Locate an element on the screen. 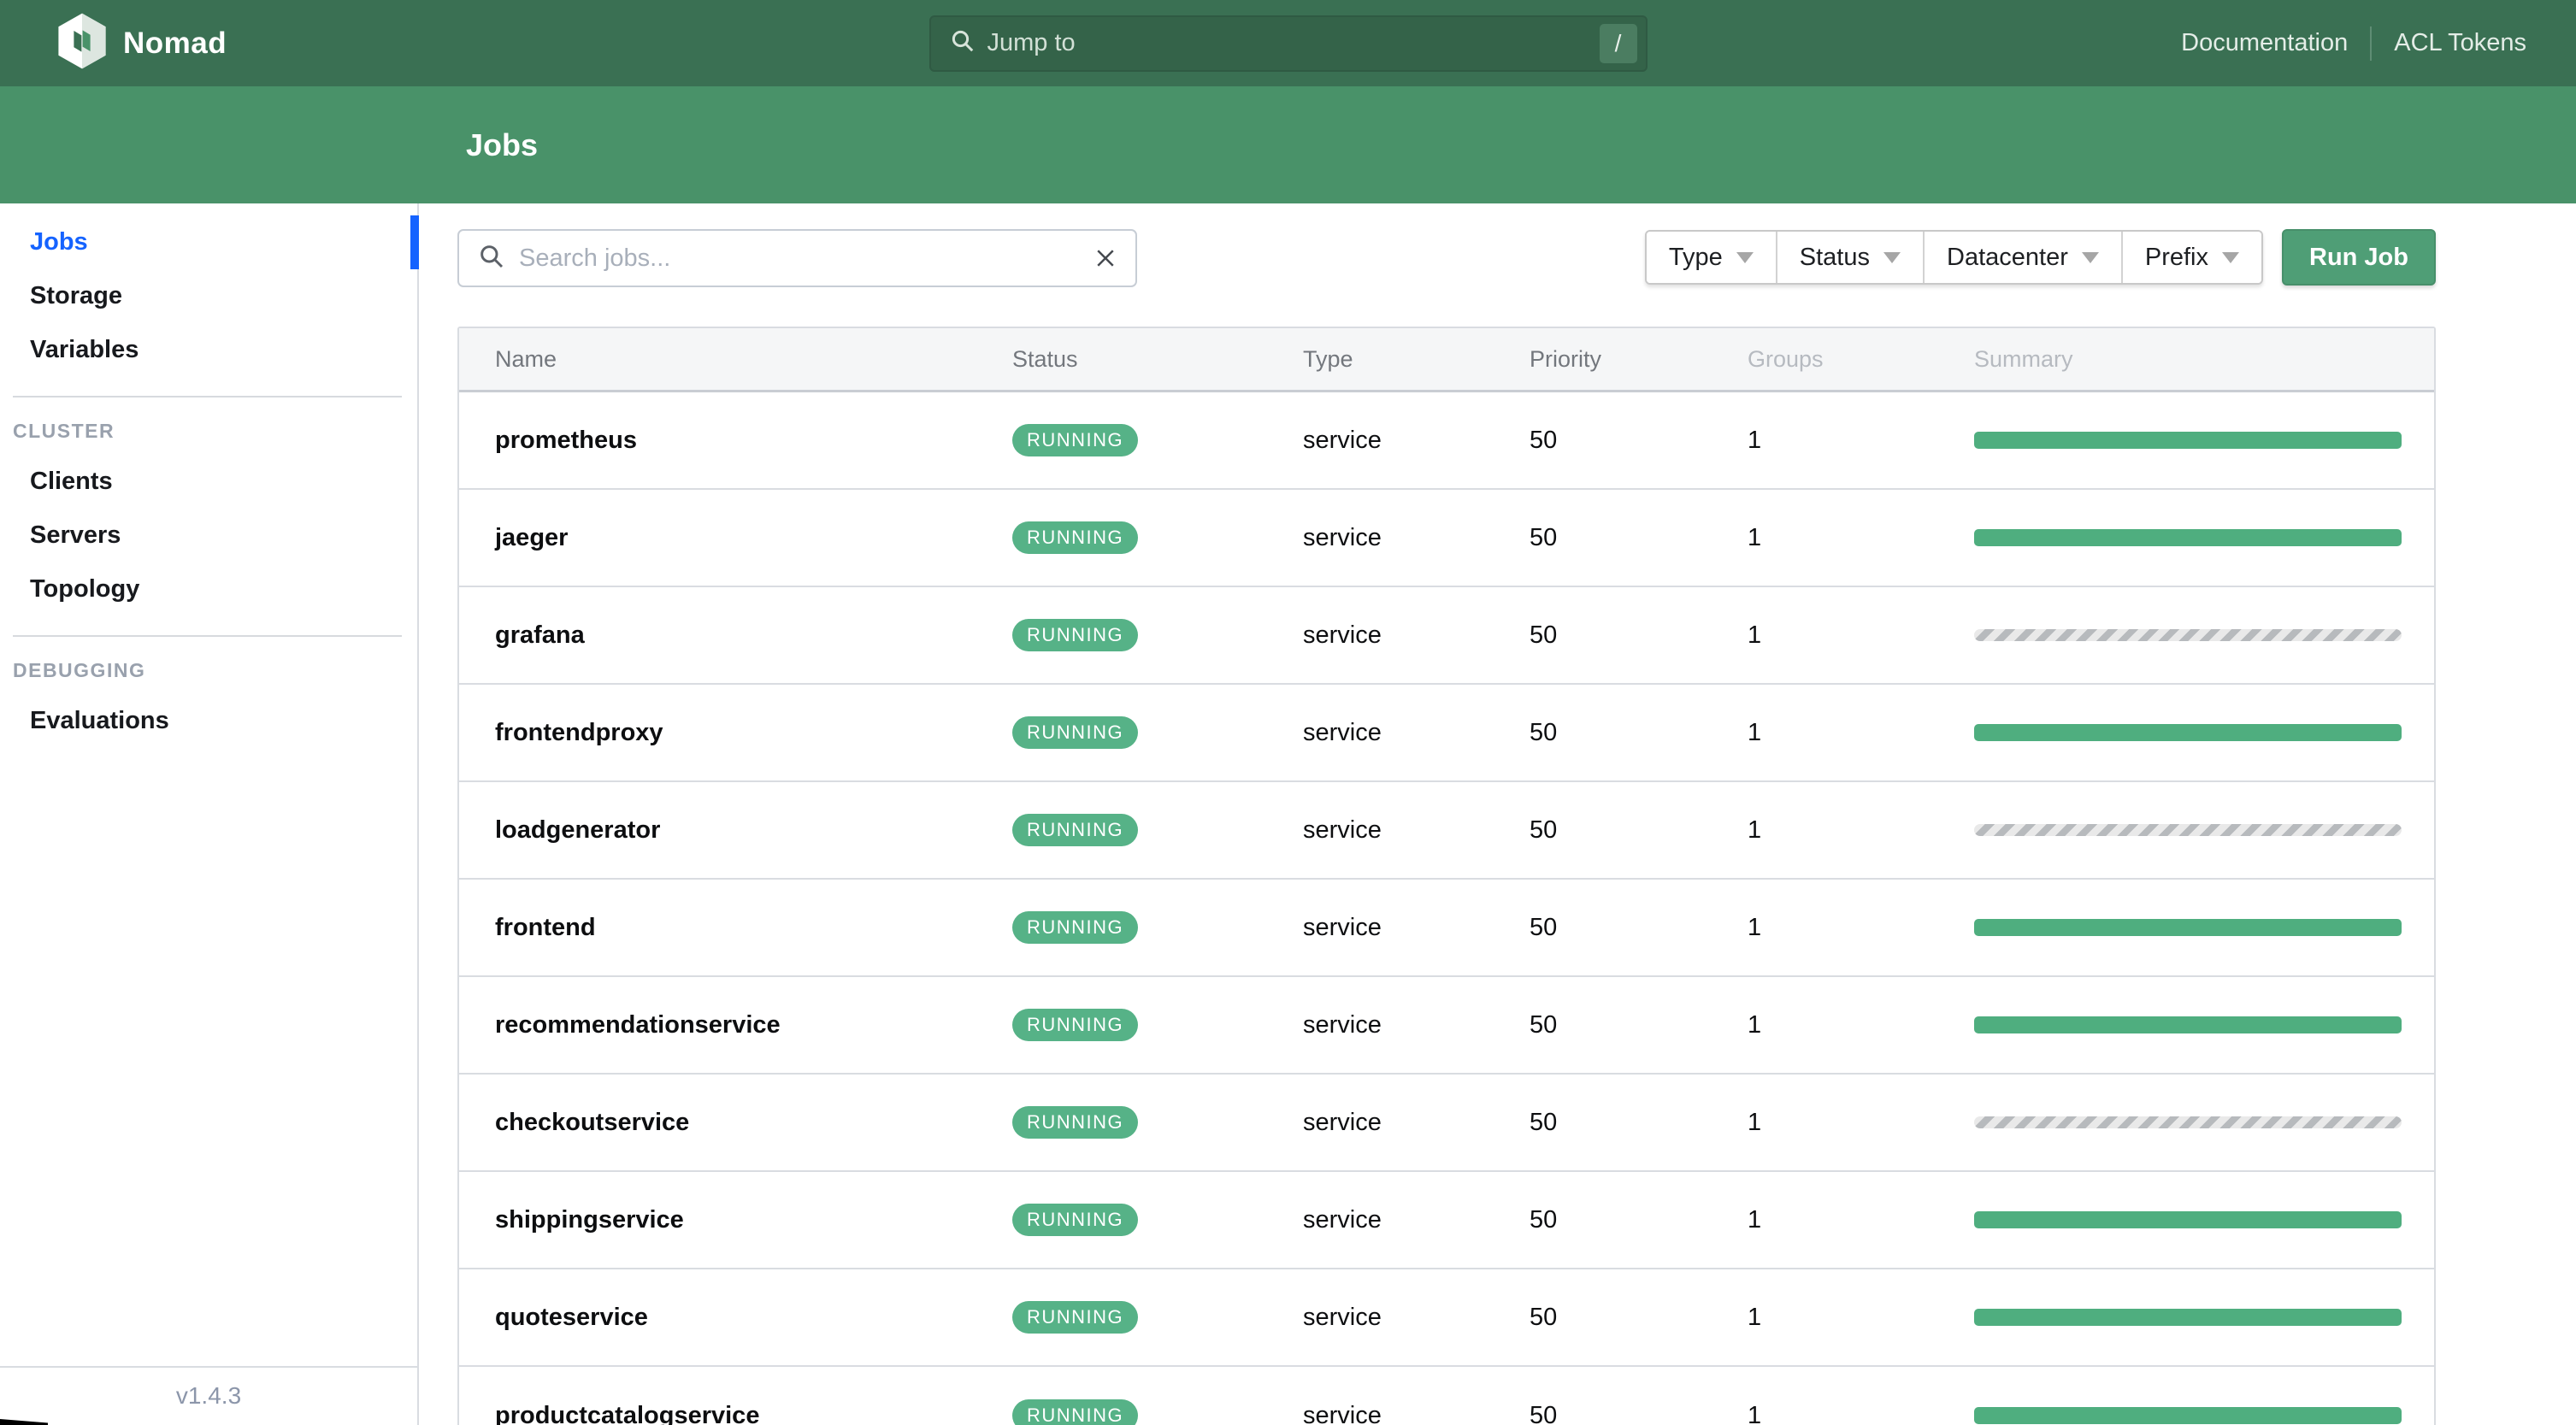  page-header: Jobs is located at coordinates (1288, 144).